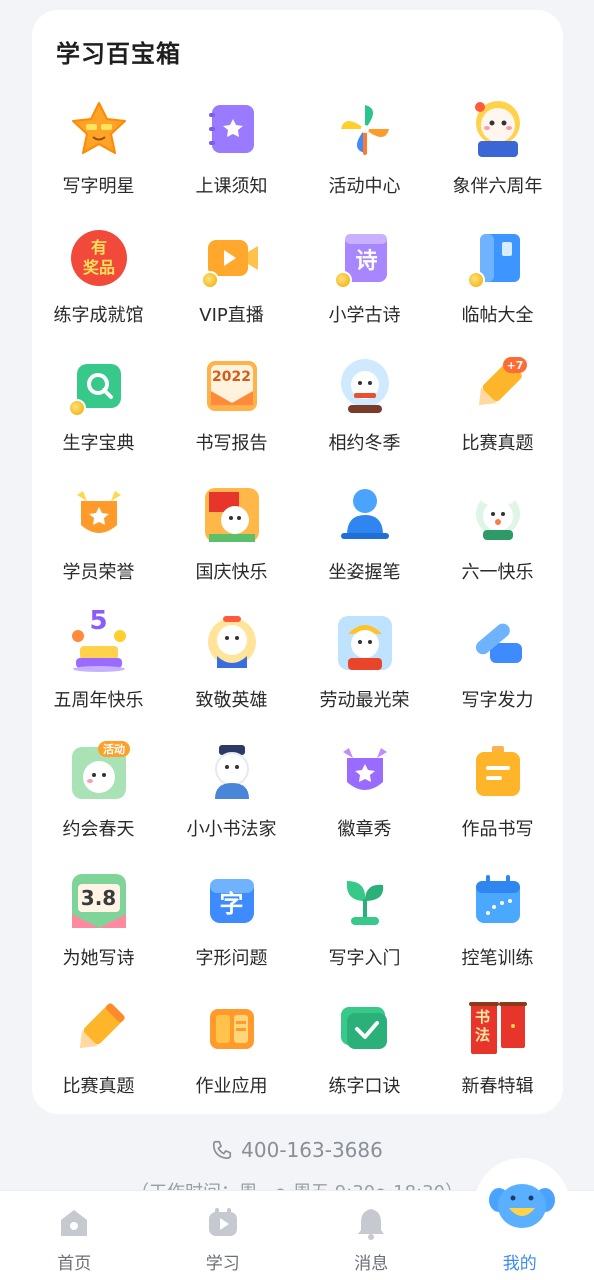 Image resolution: width=594 pixels, height=1280 pixels. I want to click on tile-label: 致敬英雄, so click(231, 701).